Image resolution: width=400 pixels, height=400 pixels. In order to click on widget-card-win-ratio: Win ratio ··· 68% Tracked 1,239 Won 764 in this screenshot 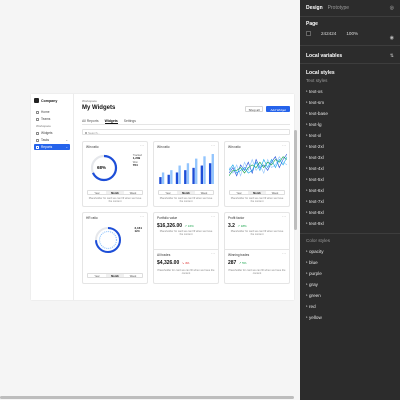, I will do `click(115, 174)`.